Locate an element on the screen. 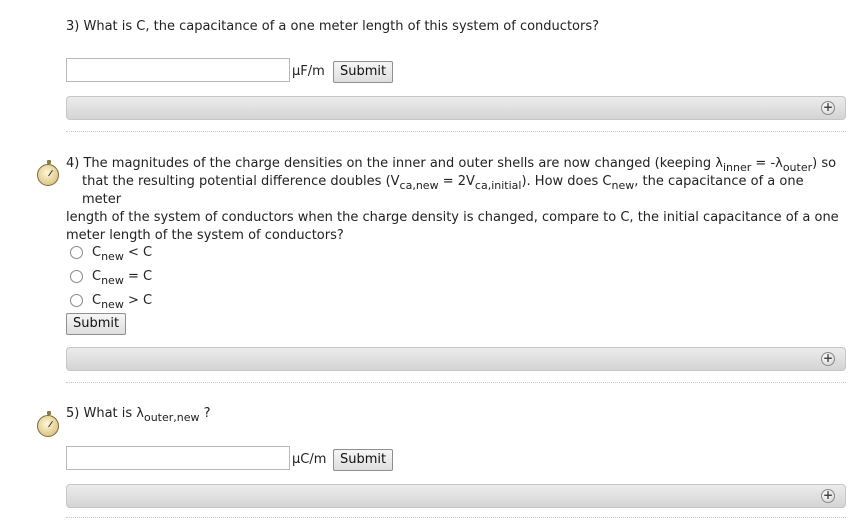 The image size is (866, 521). q3-unit-label: μF/m is located at coordinates (308, 71).